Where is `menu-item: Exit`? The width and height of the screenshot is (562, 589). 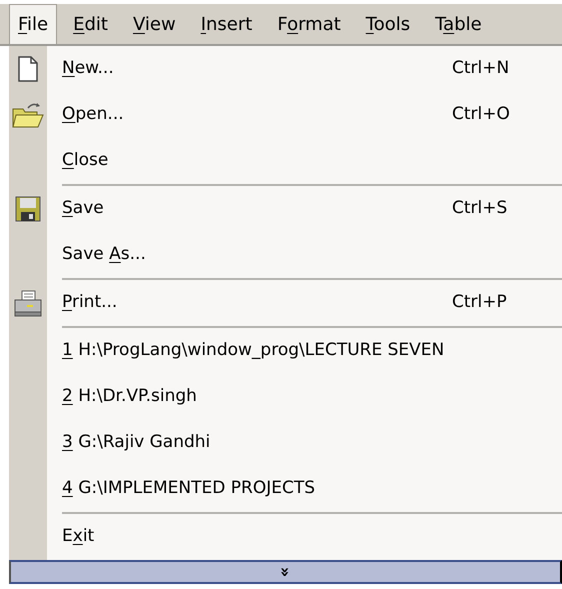 menu-item: Exit is located at coordinates (78, 536).